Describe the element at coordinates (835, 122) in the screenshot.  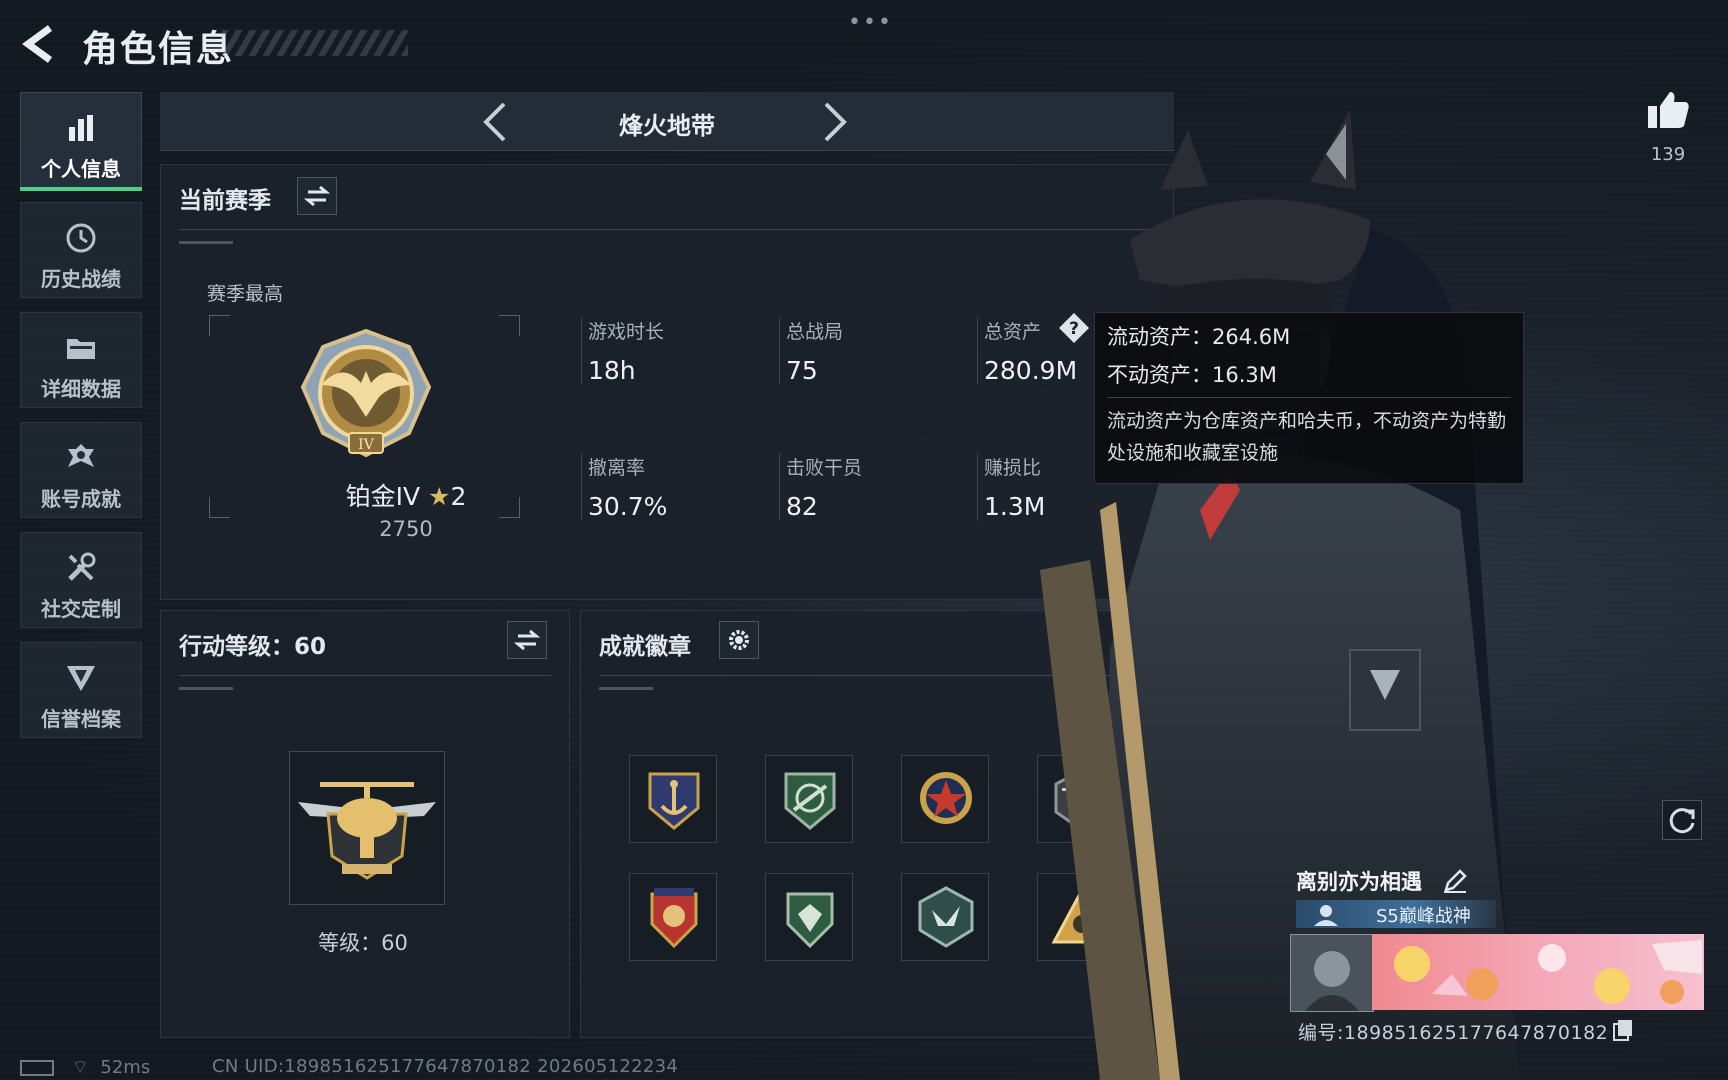
I see `chevron-right-icon` at that location.